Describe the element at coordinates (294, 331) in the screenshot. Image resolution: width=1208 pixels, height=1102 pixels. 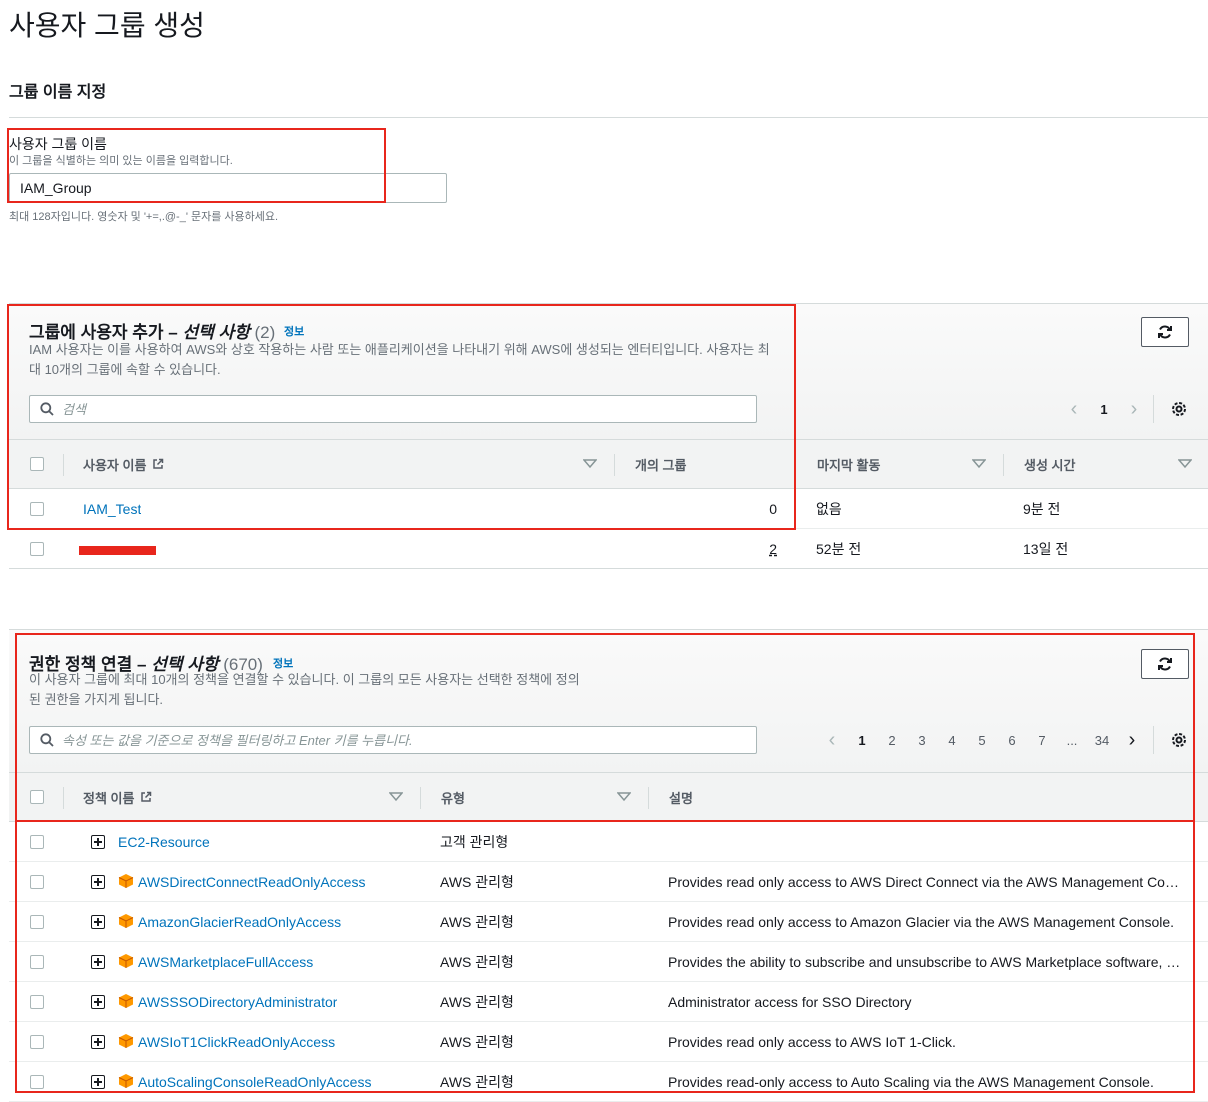
I see `users-info-link: 정보` at that location.